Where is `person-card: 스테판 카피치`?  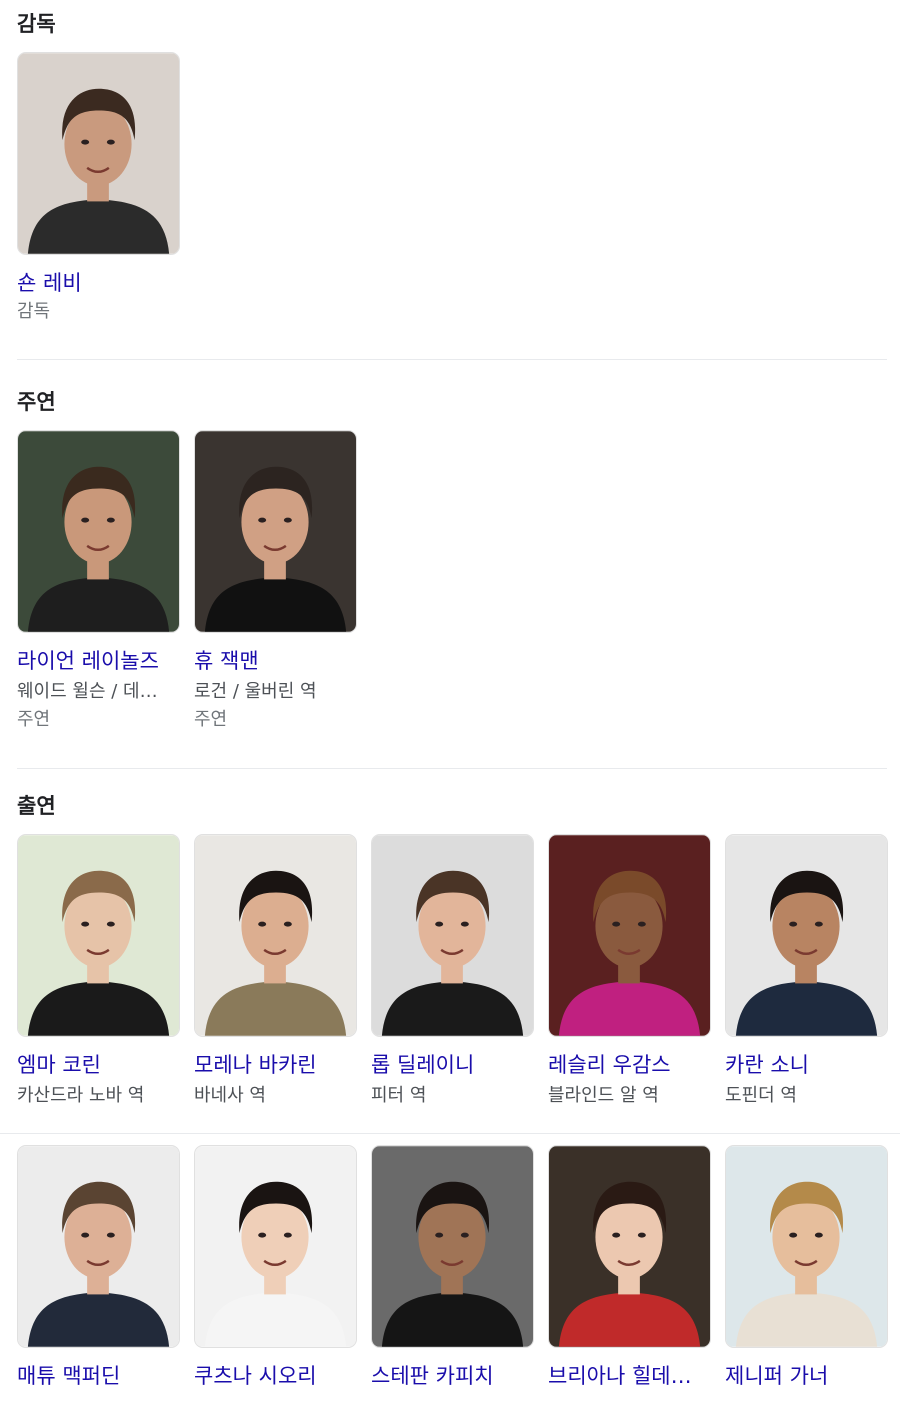
person-card: 스테판 카피치 is located at coordinates (452, 1267).